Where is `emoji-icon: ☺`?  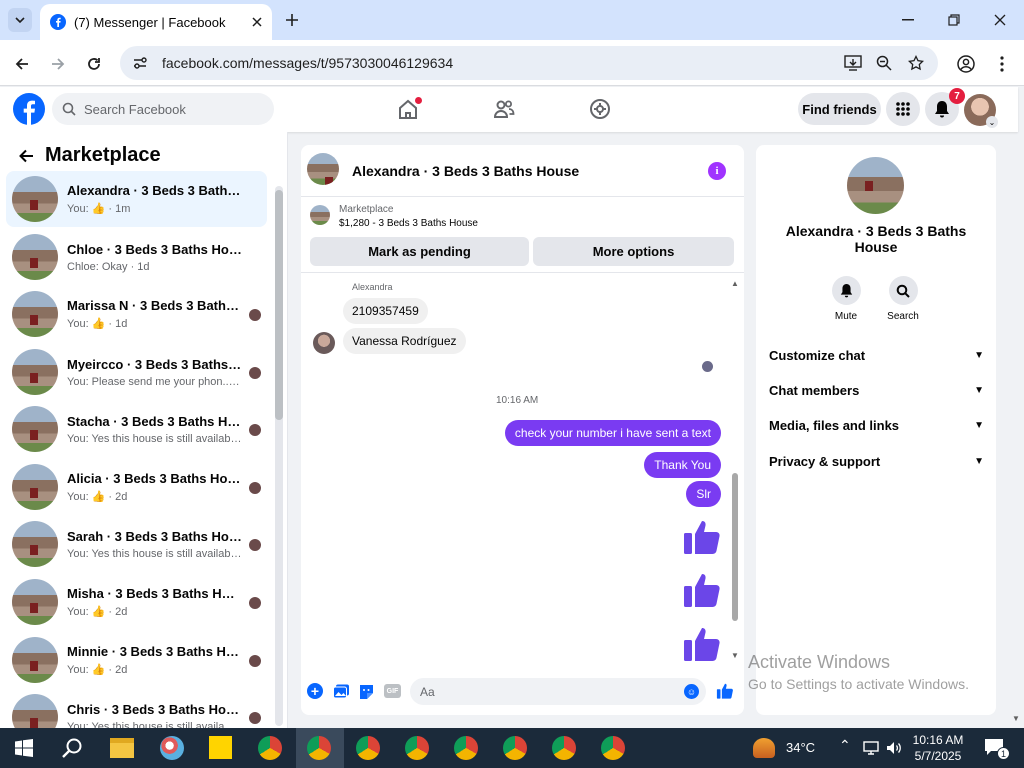
emoji-icon: ☺ is located at coordinates (691, 691).